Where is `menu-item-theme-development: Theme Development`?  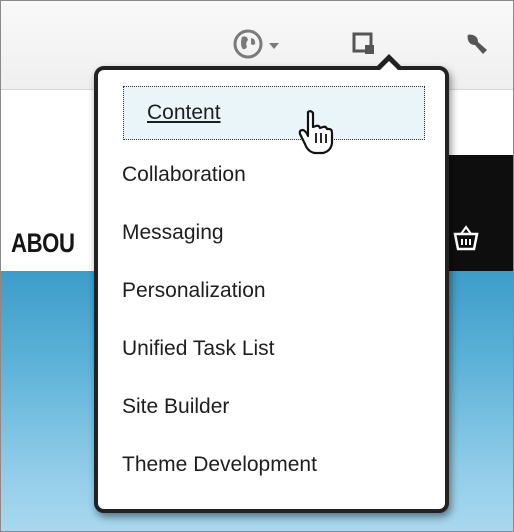 menu-item-theme-development: Theme Development is located at coordinates (272, 465).